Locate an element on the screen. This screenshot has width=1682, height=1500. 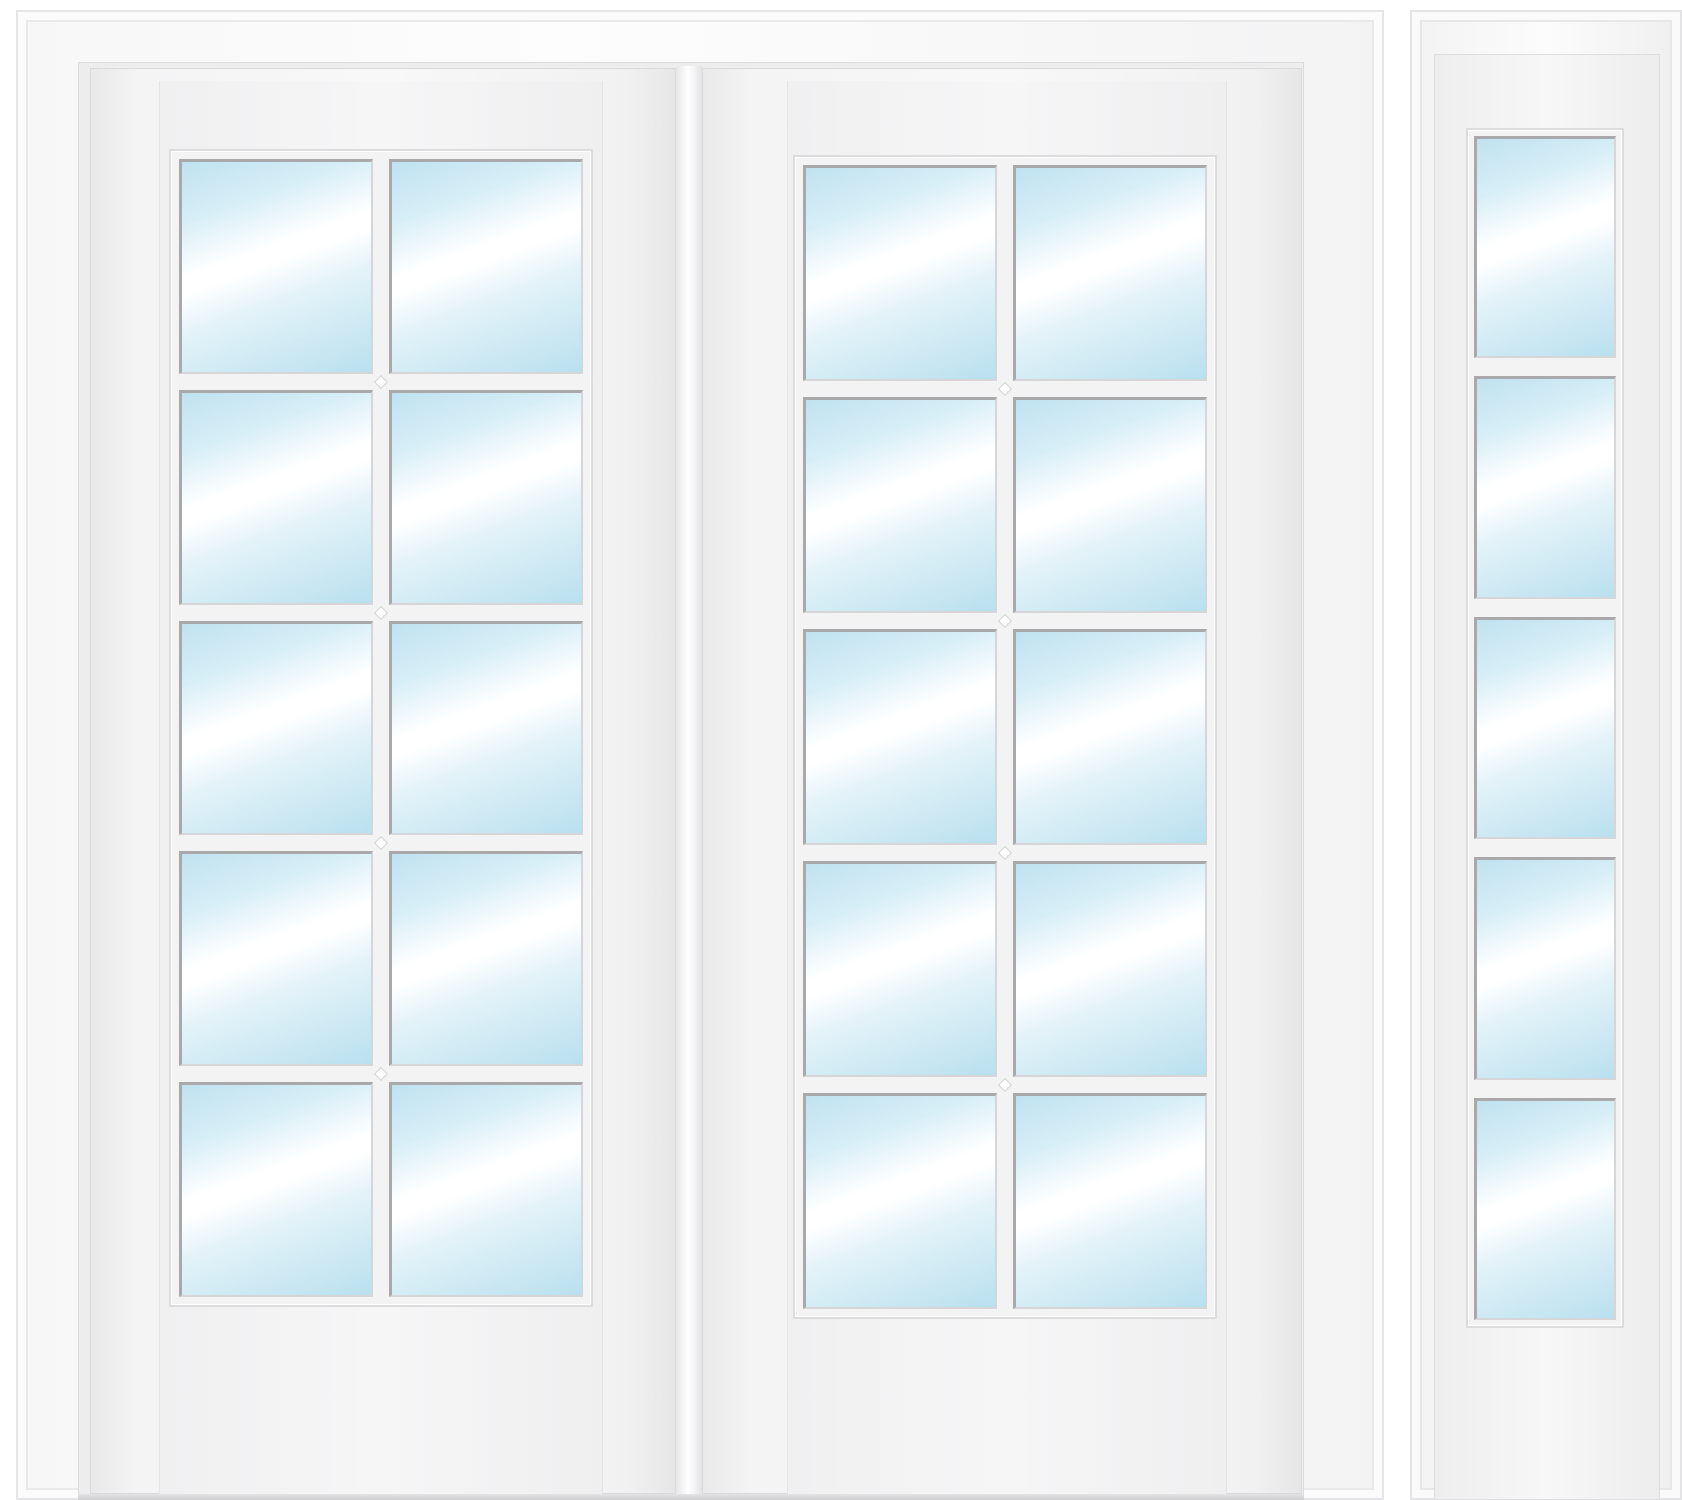
door-astragal is located at coordinates (689, 781).